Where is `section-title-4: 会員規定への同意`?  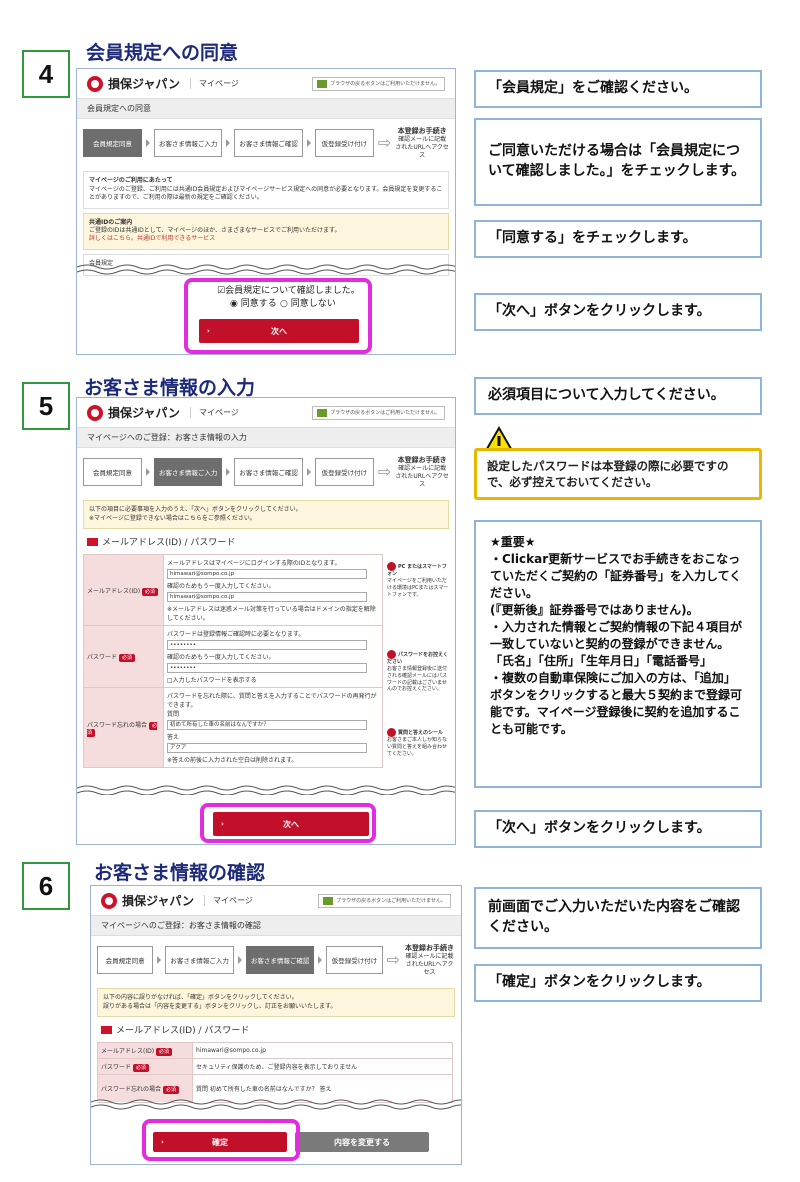
section-title-4: 会員規定への同意 is located at coordinates (162, 53).